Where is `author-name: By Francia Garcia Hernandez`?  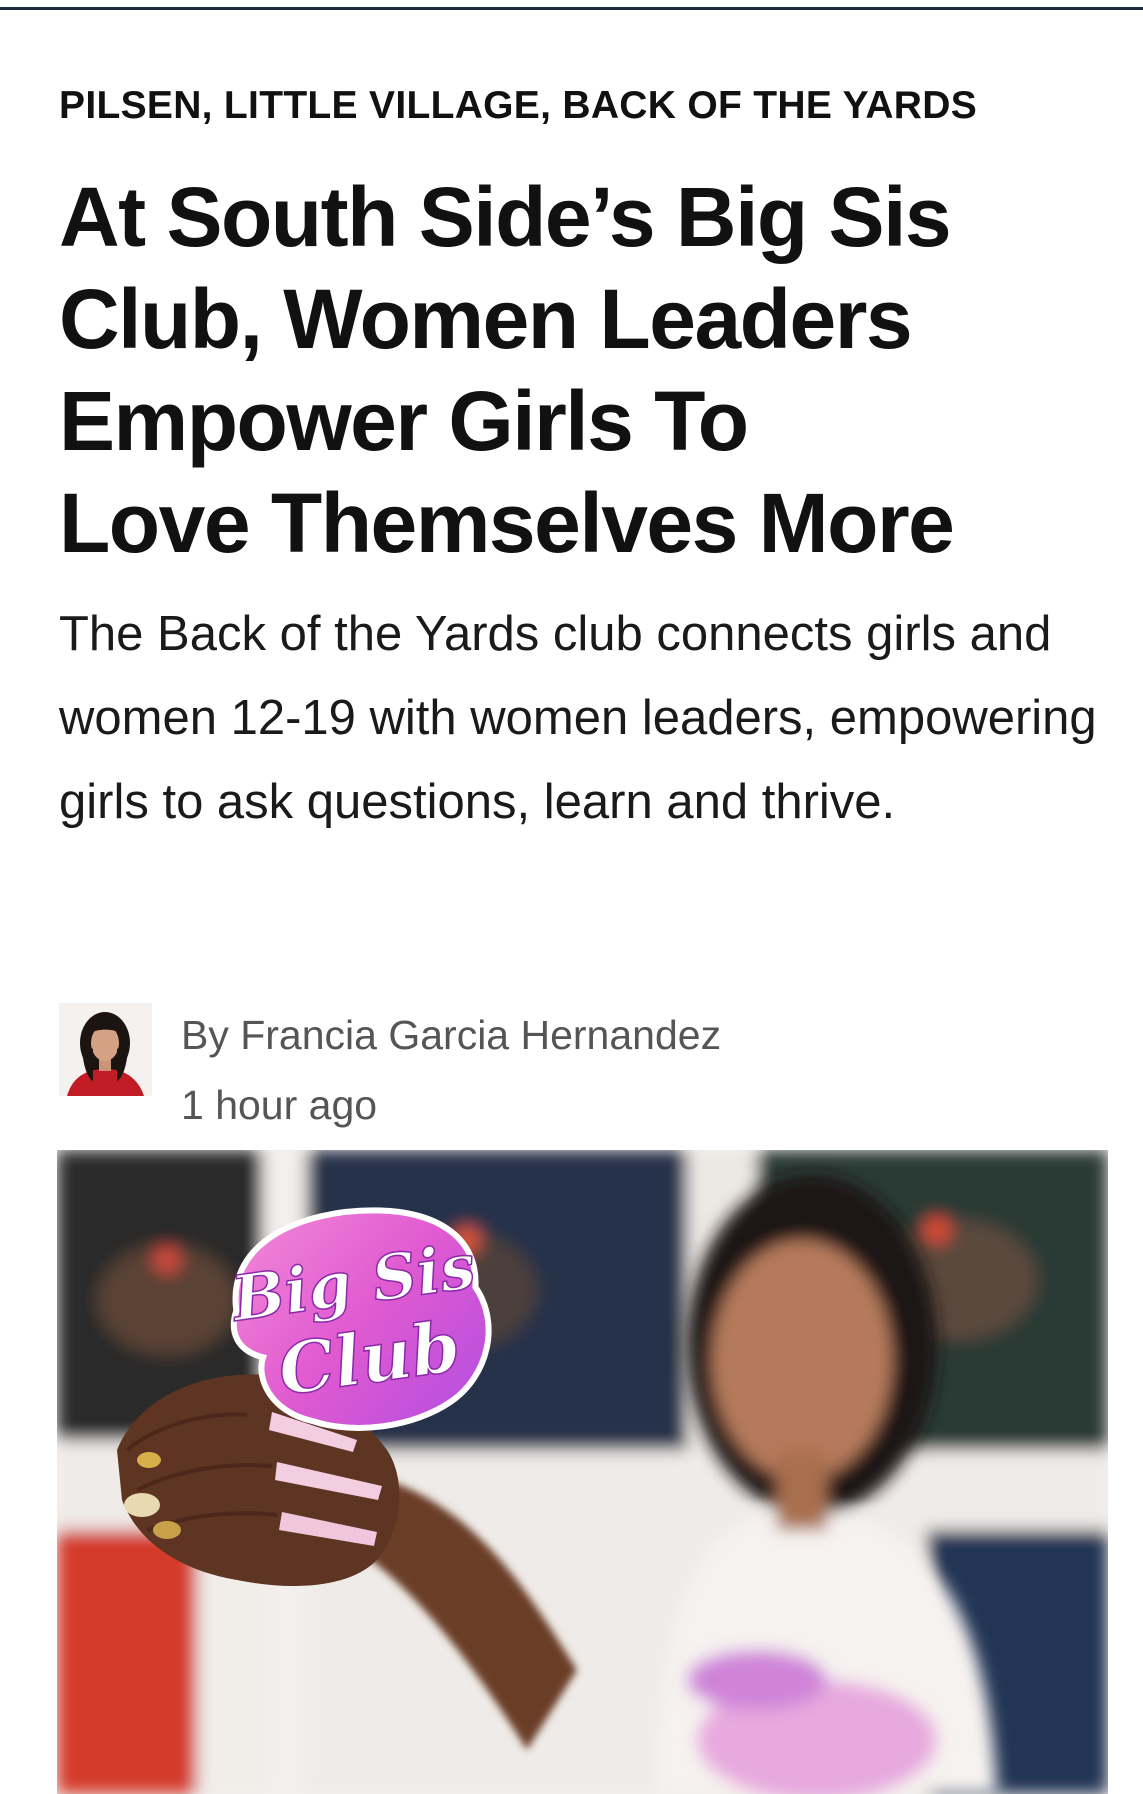
author-name: By Francia Garcia Hernandez is located at coordinates (451, 1035).